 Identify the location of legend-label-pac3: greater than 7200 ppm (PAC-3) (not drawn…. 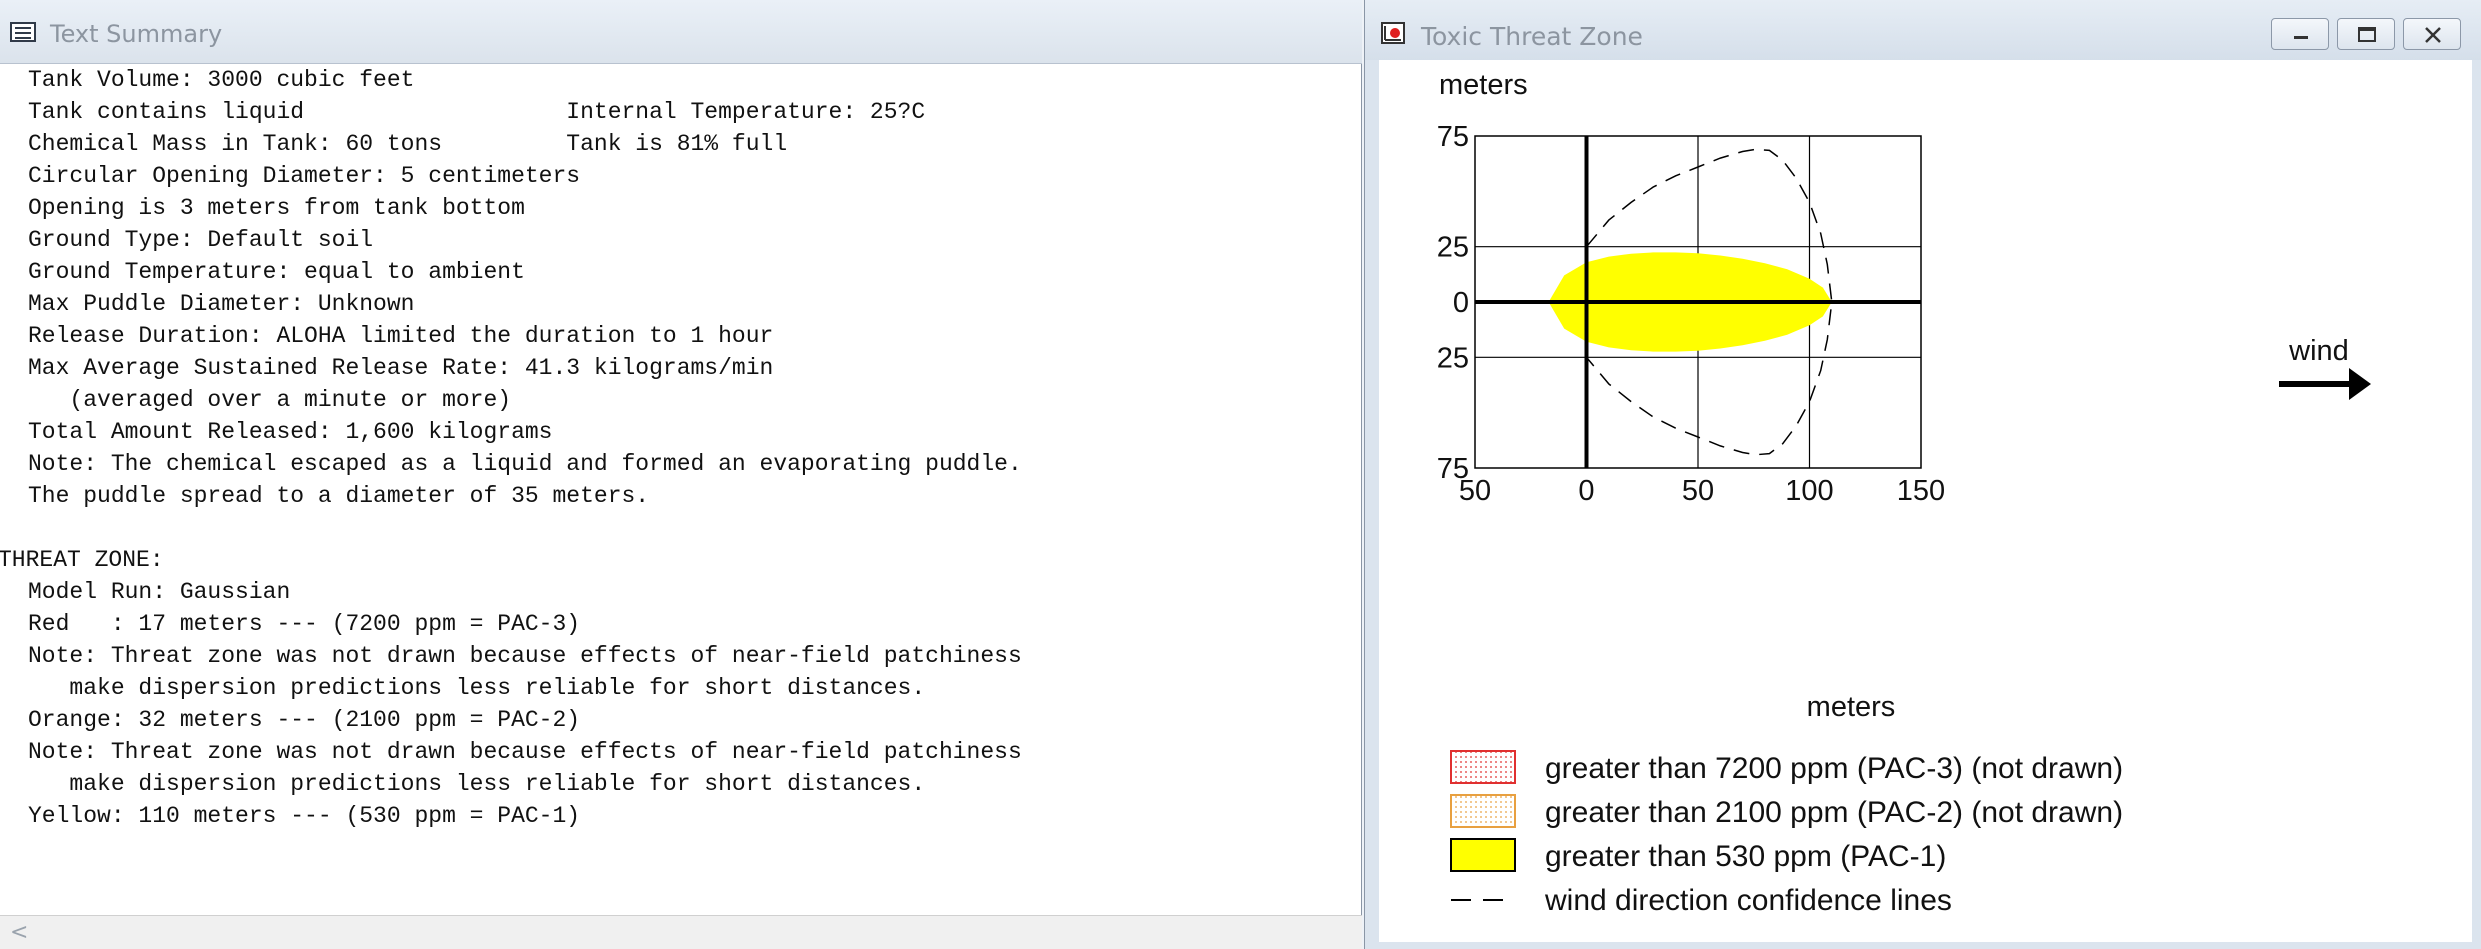
(1834, 768).